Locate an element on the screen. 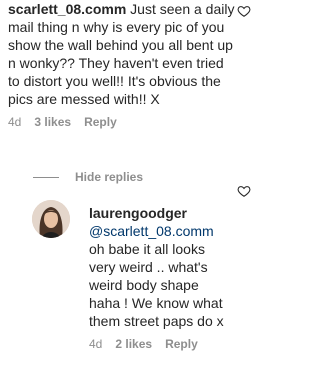  comment-likes: 2 likes is located at coordinates (133, 344).